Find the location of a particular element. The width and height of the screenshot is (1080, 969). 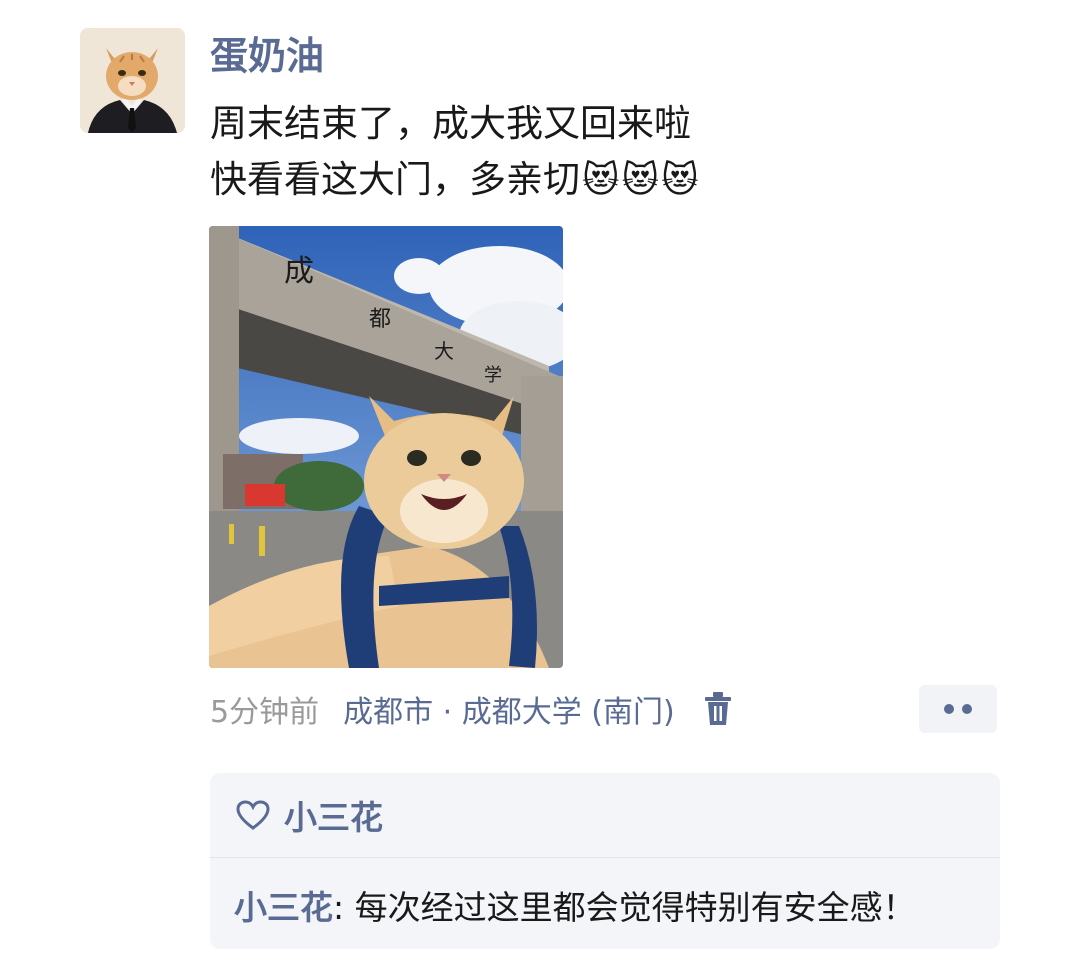

post-photo: 成 都 大 学 is located at coordinates (386, 447).